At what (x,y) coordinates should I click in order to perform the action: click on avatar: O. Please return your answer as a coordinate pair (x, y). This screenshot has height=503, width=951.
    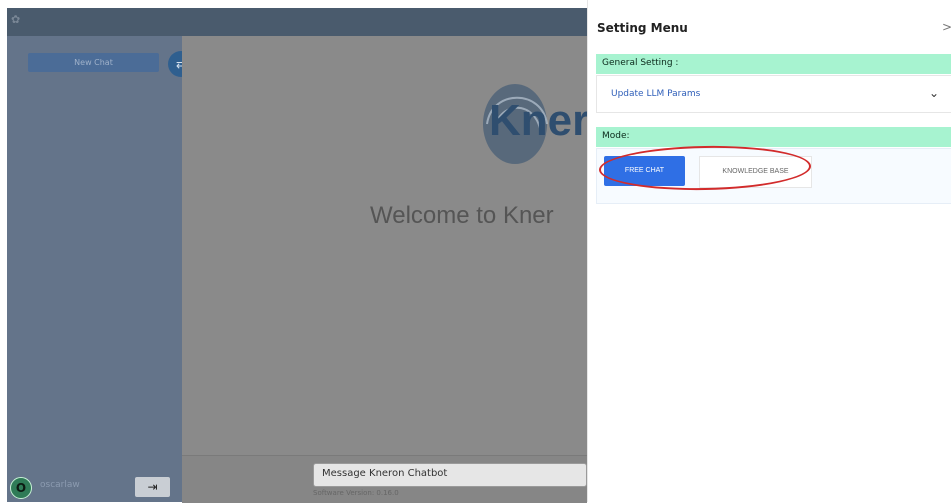
    Looking at the image, I should click on (21, 488).